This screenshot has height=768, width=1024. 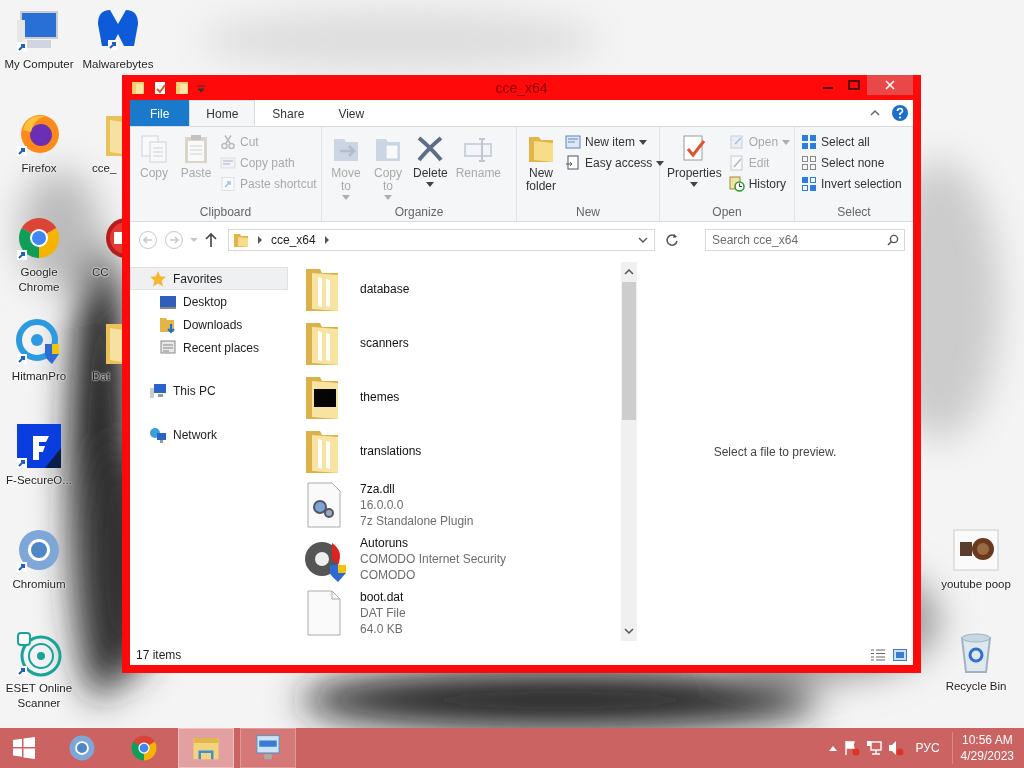 I want to click on icon-label: cce_, so click(x=104, y=168).